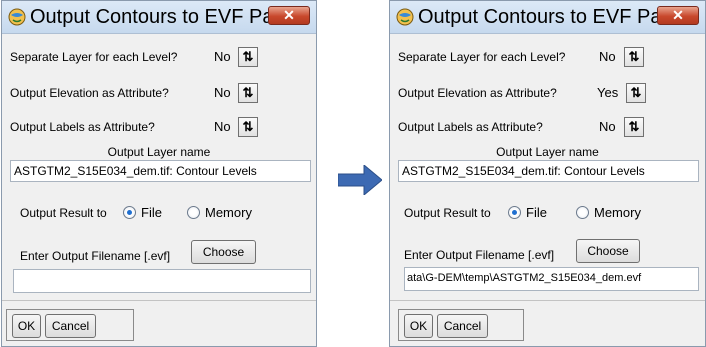 The width and height of the screenshot is (706, 347). What do you see at coordinates (551, 279) in the screenshot?
I see `filename-input: ata\G-DEM\temp\ASTGTM2_S15E034_dem.evf` at bounding box center [551, 279].